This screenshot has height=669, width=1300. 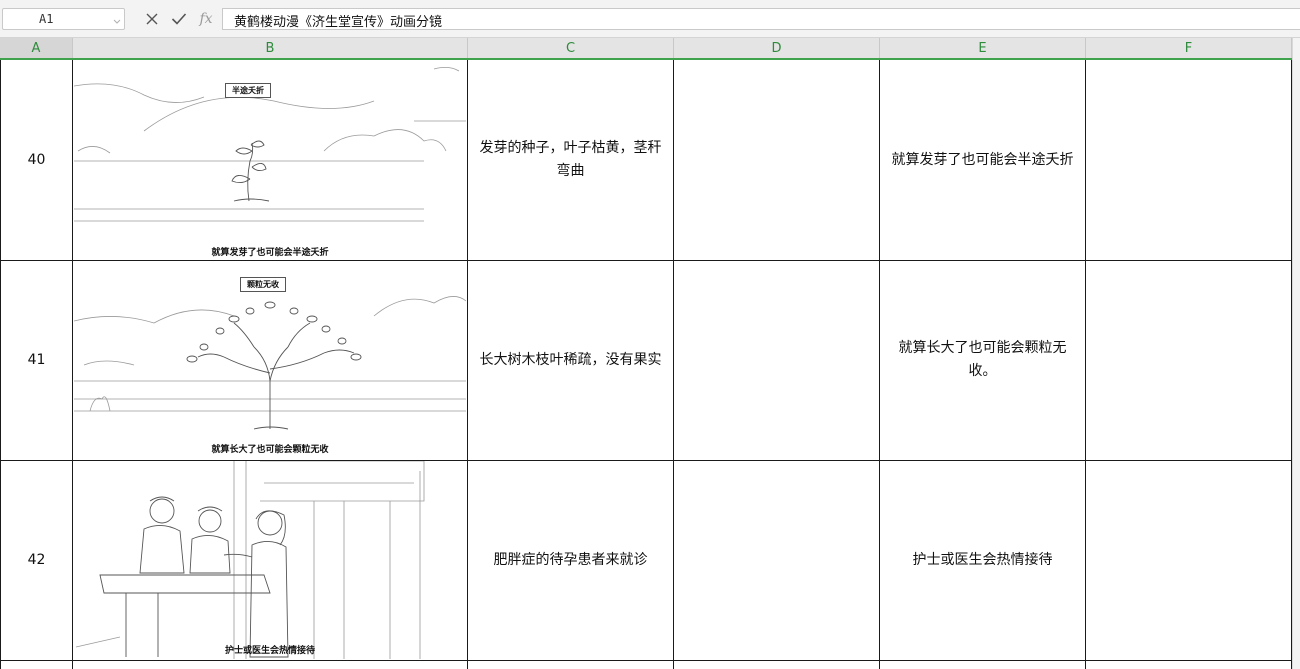 I want to click on panel-caption: 就算长大了也可能会颗粒无收, so click(x=270, y=450).